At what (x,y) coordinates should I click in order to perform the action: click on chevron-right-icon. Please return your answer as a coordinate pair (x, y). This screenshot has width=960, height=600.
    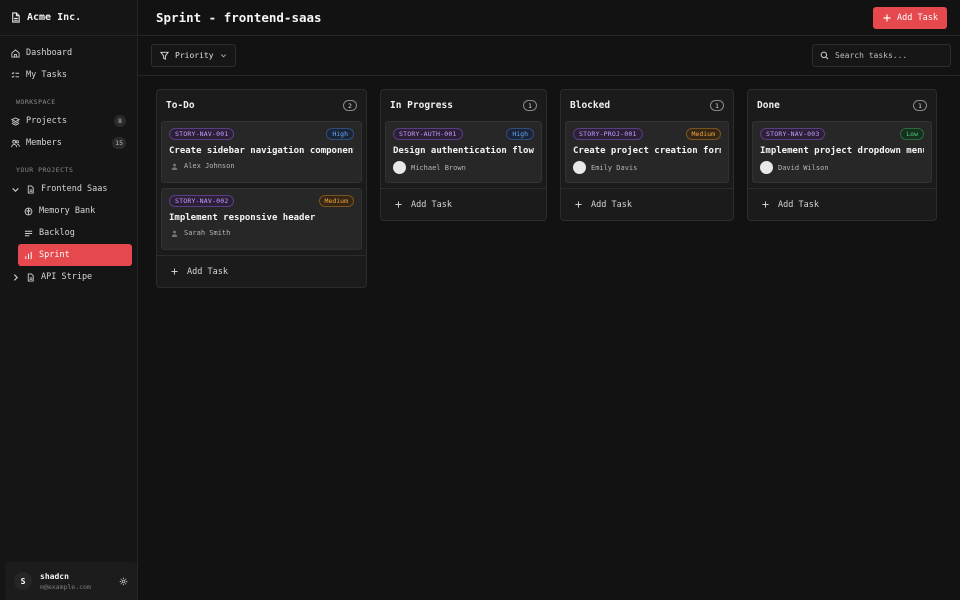
    Looking at the image, I should click on (15, 277).